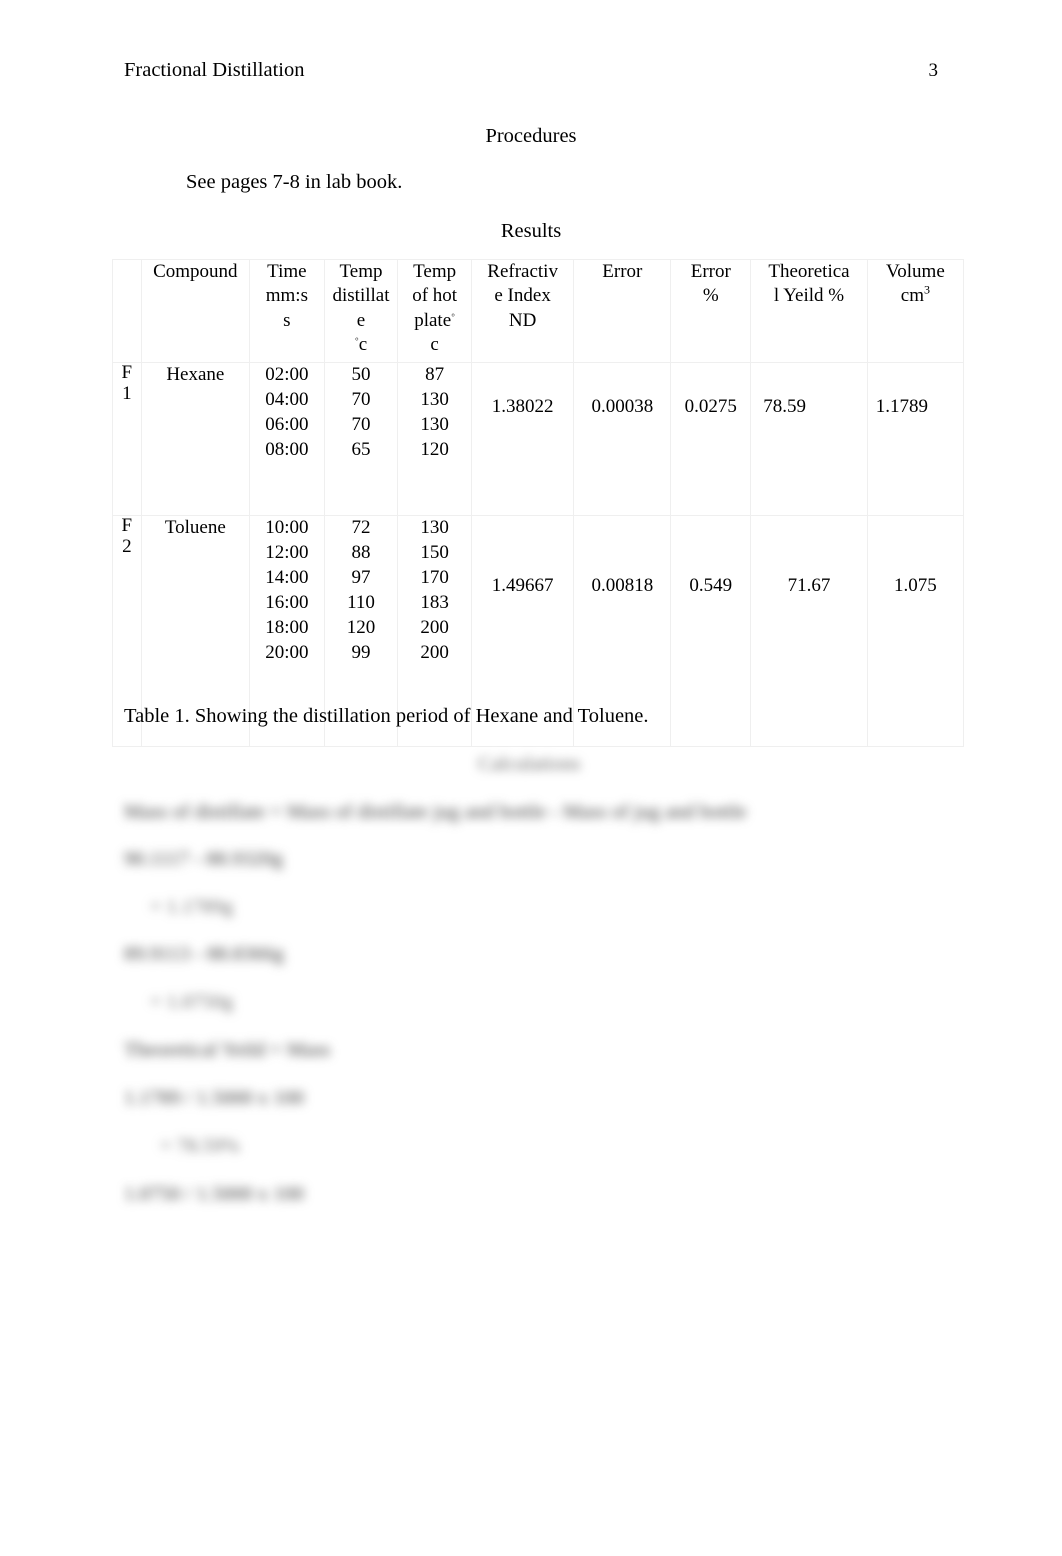 The image size is (1062, 1556). I want to click on fraction-label-line2: 1, so click(127, 393).